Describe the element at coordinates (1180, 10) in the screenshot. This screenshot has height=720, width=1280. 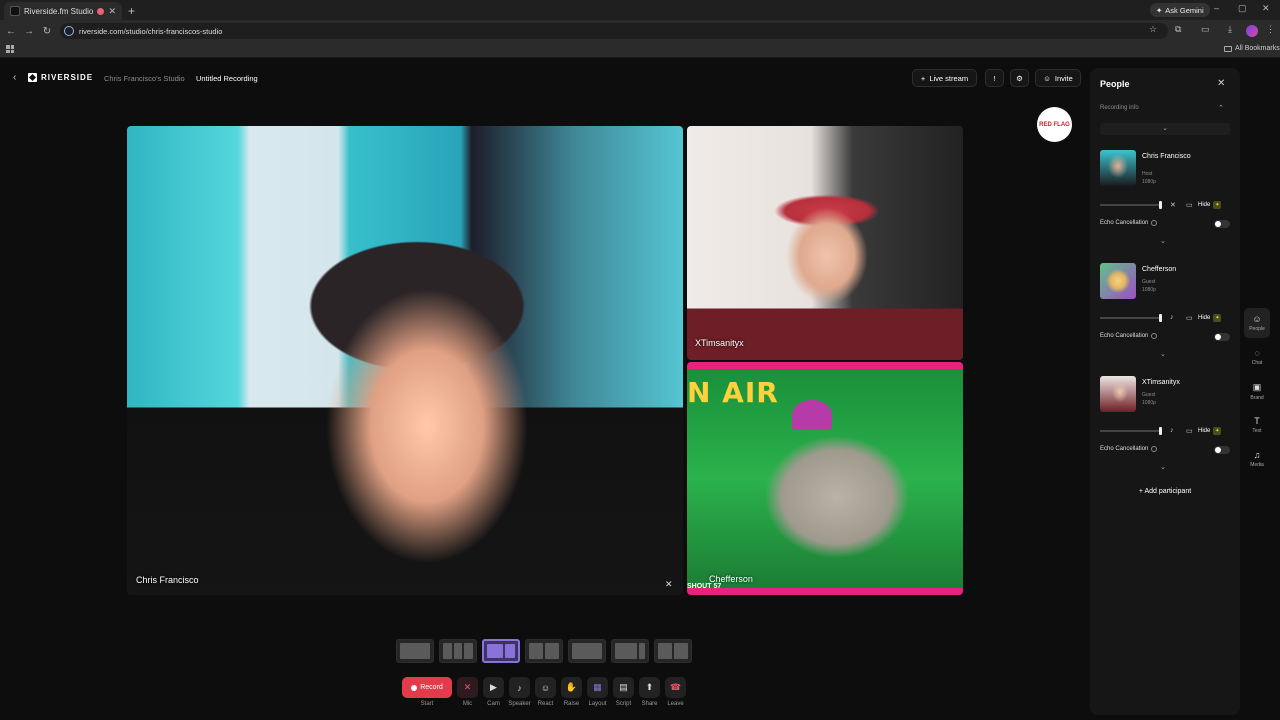
I see `ask-gemini-button: ✦ Ask Gemini` at that location.